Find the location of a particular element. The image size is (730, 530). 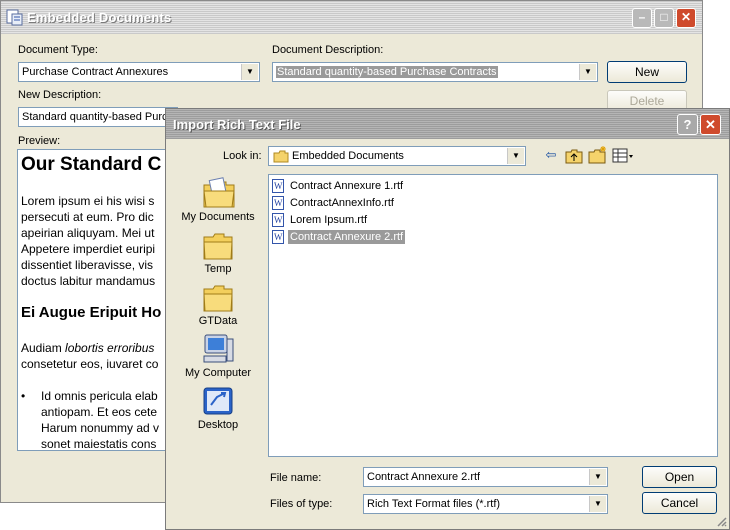

up-folder-icon is located at coordinates (574, 156).